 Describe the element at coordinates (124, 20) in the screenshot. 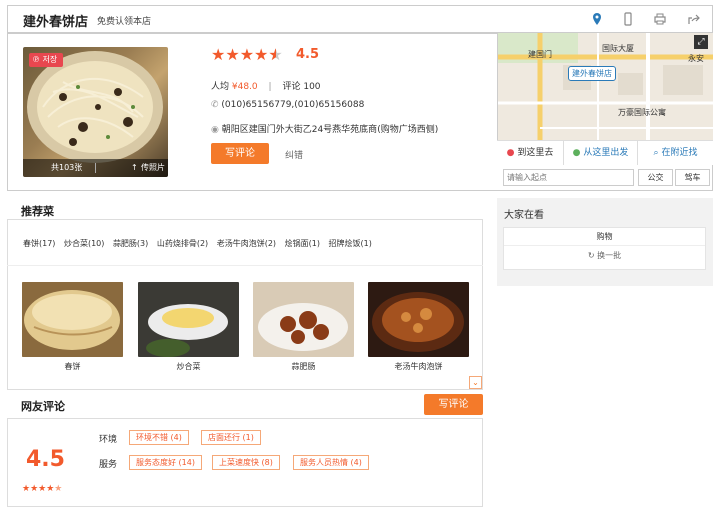

I see `claim-shop-link: 免费认领本店` at that location.